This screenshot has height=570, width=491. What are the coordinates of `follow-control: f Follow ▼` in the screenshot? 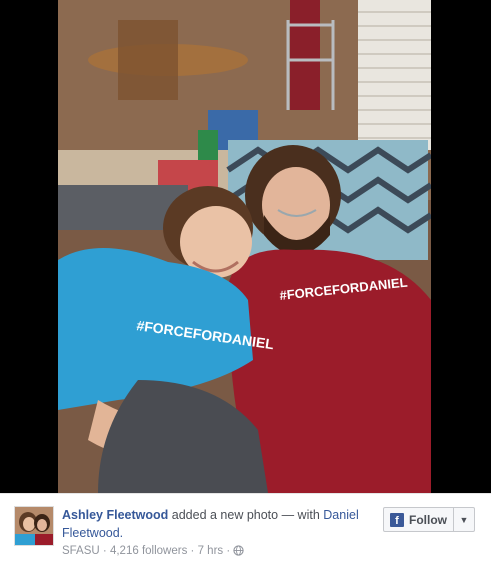 It's located at (429, 519).